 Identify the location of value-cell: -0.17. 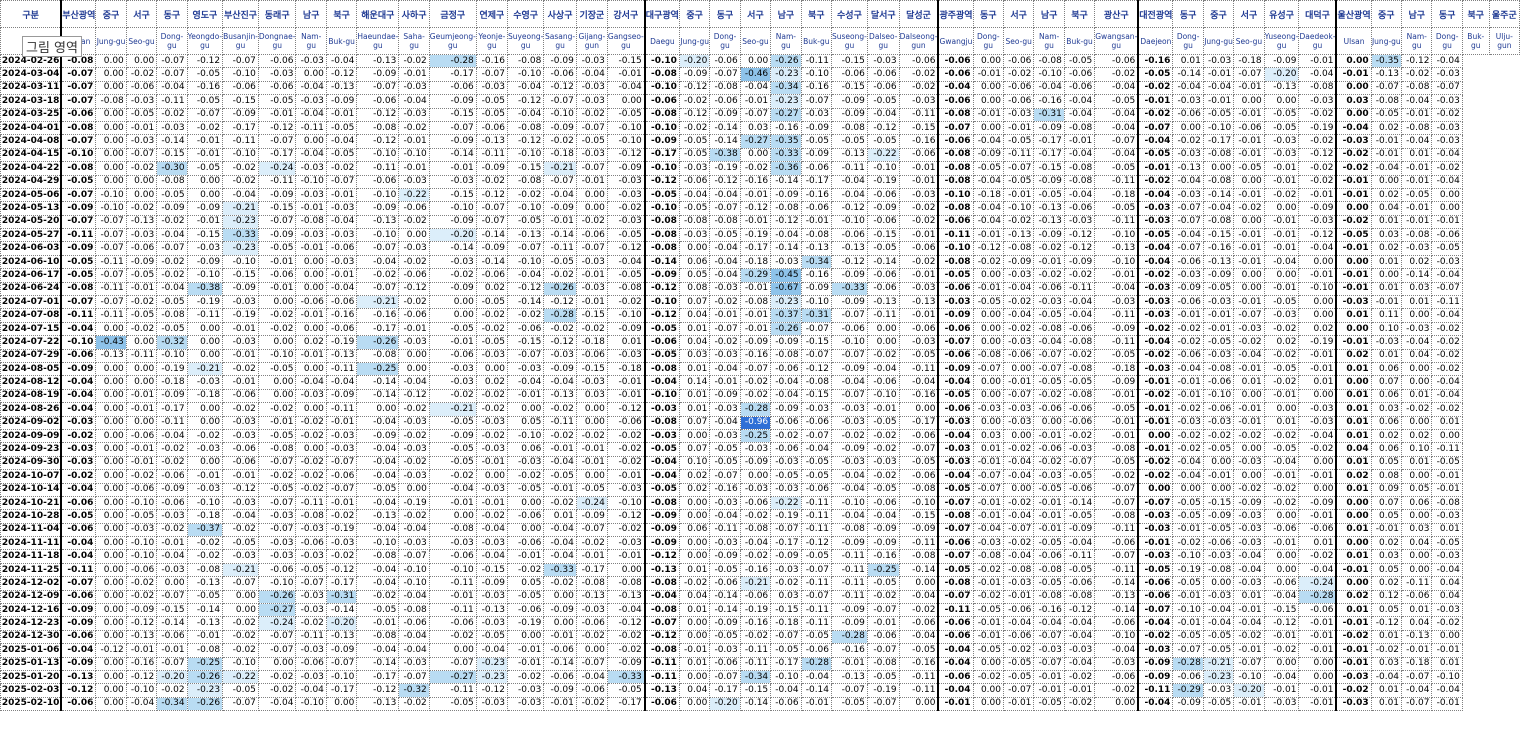
(786, 543).